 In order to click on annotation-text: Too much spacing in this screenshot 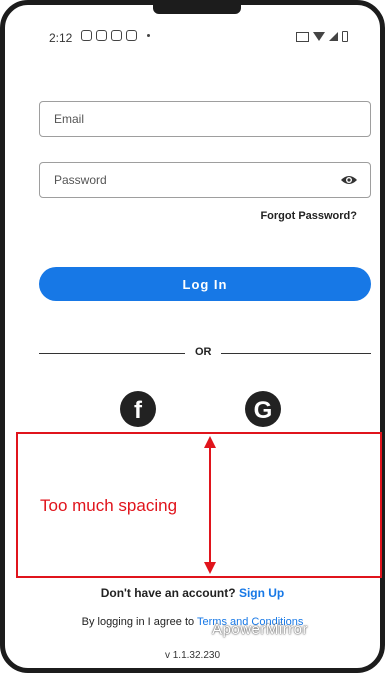, I will do `click(109, 505)`.